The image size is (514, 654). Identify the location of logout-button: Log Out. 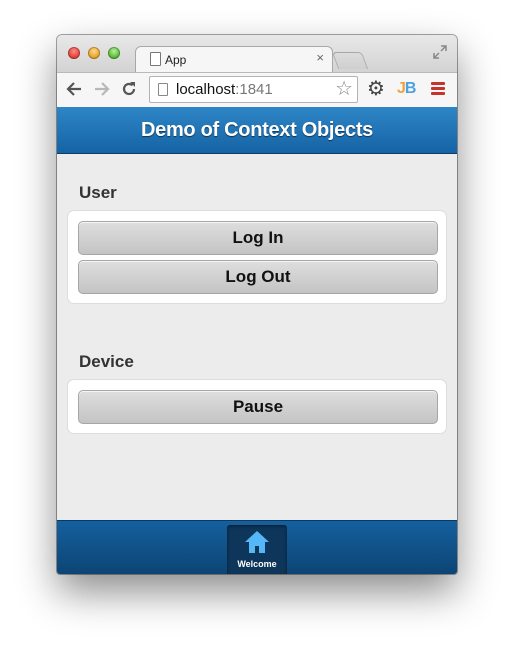
(258, 277).